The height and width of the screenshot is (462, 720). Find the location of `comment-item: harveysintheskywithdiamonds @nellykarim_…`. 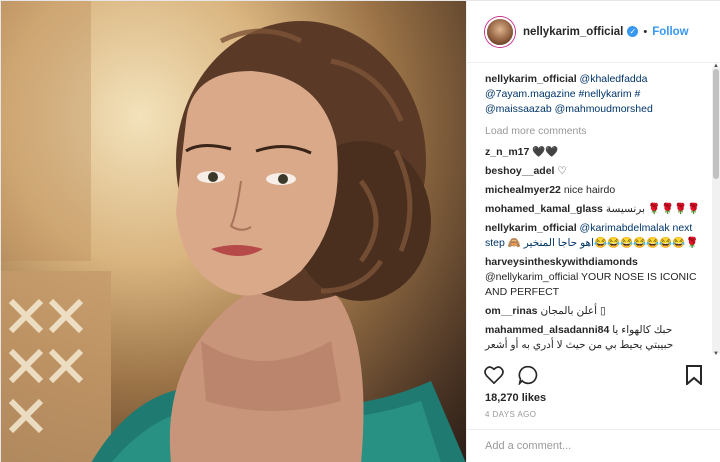

comment-item: harveysintheskywithdiamonds @nellykarim_… is located at coordinates (593, 277).